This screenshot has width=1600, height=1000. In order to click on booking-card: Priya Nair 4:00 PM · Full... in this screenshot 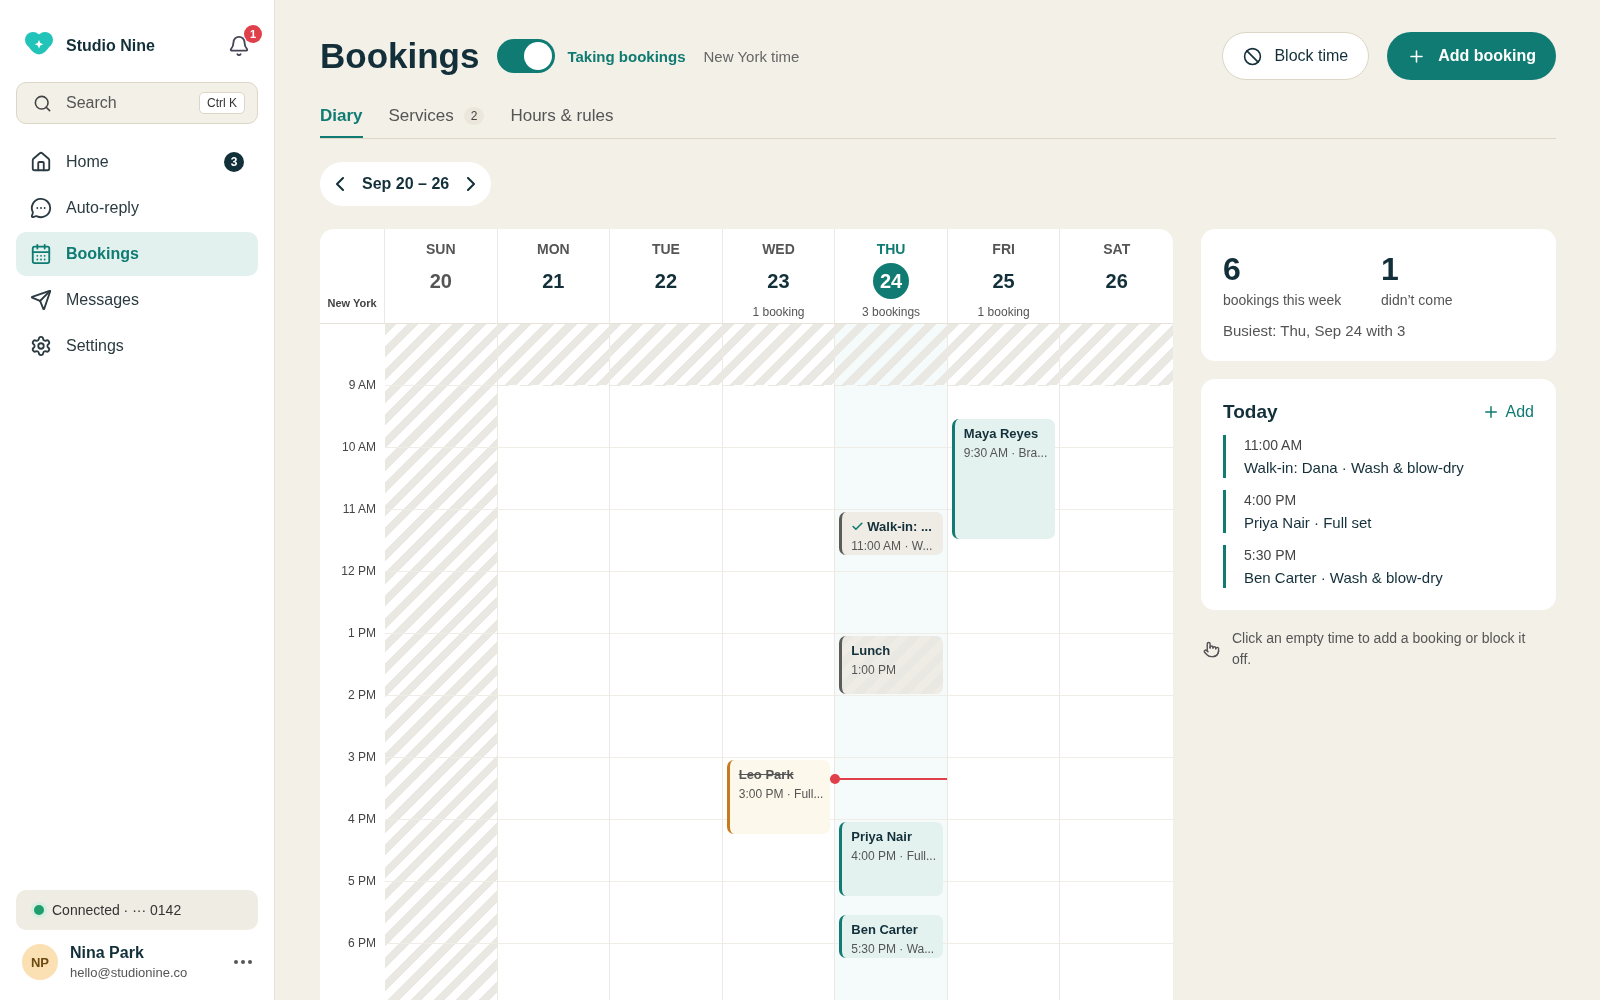, I will do `click(891, 859)`.